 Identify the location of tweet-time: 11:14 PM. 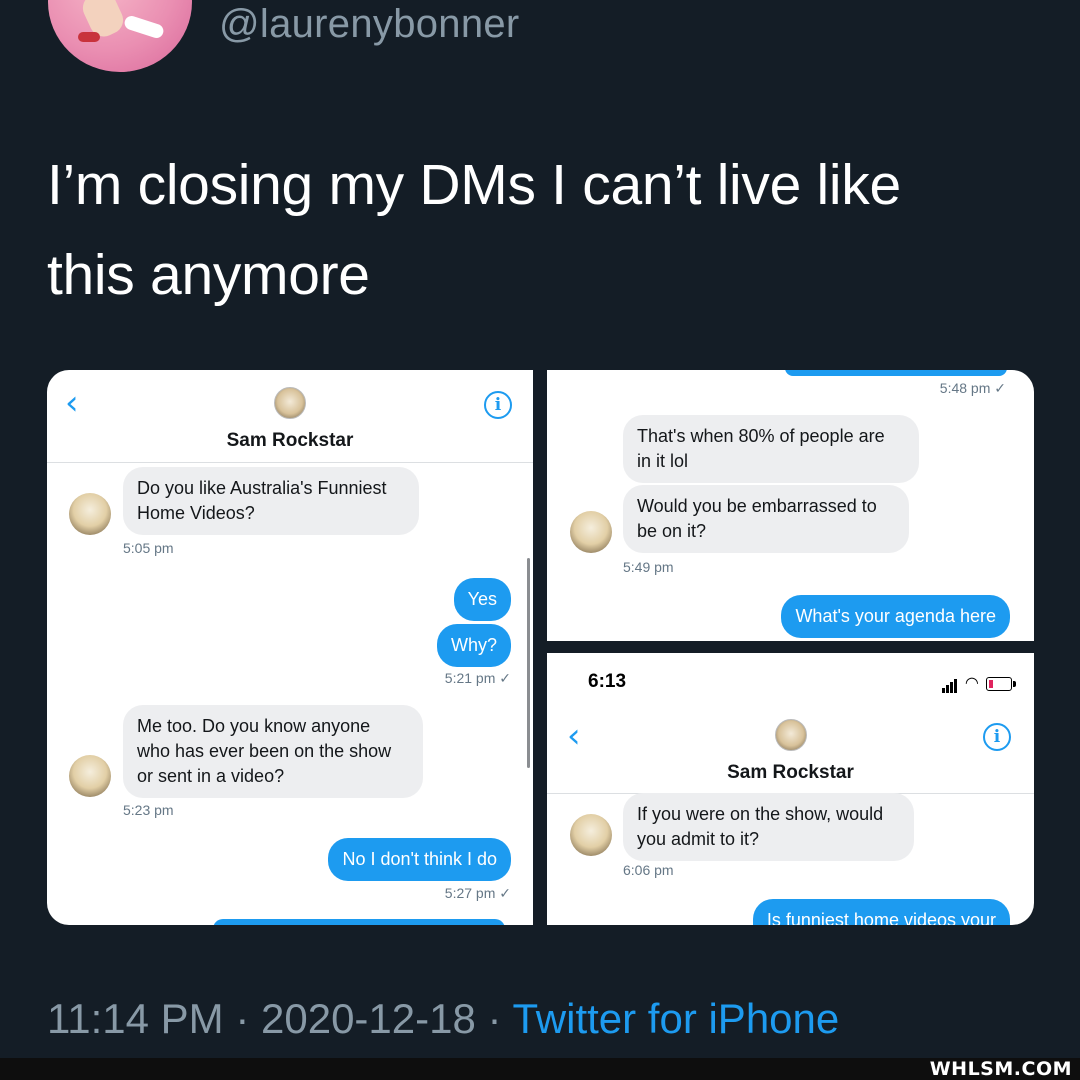
(135, 1018).